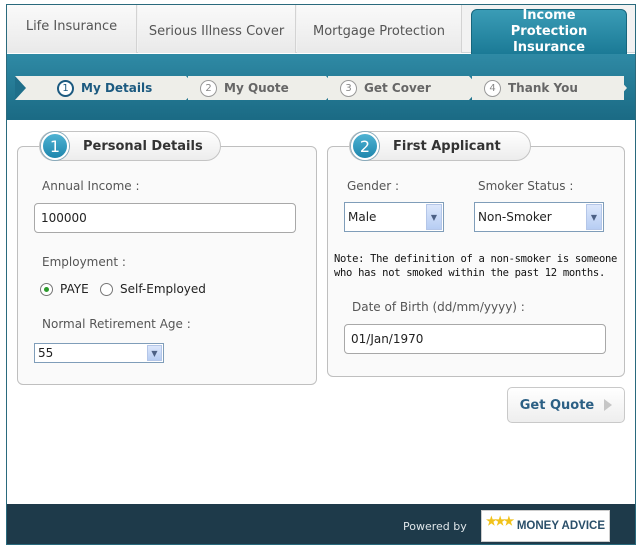 This screenshot has height=549, width=642. I want to click on section-title: Personal Details, so click(143, 146).